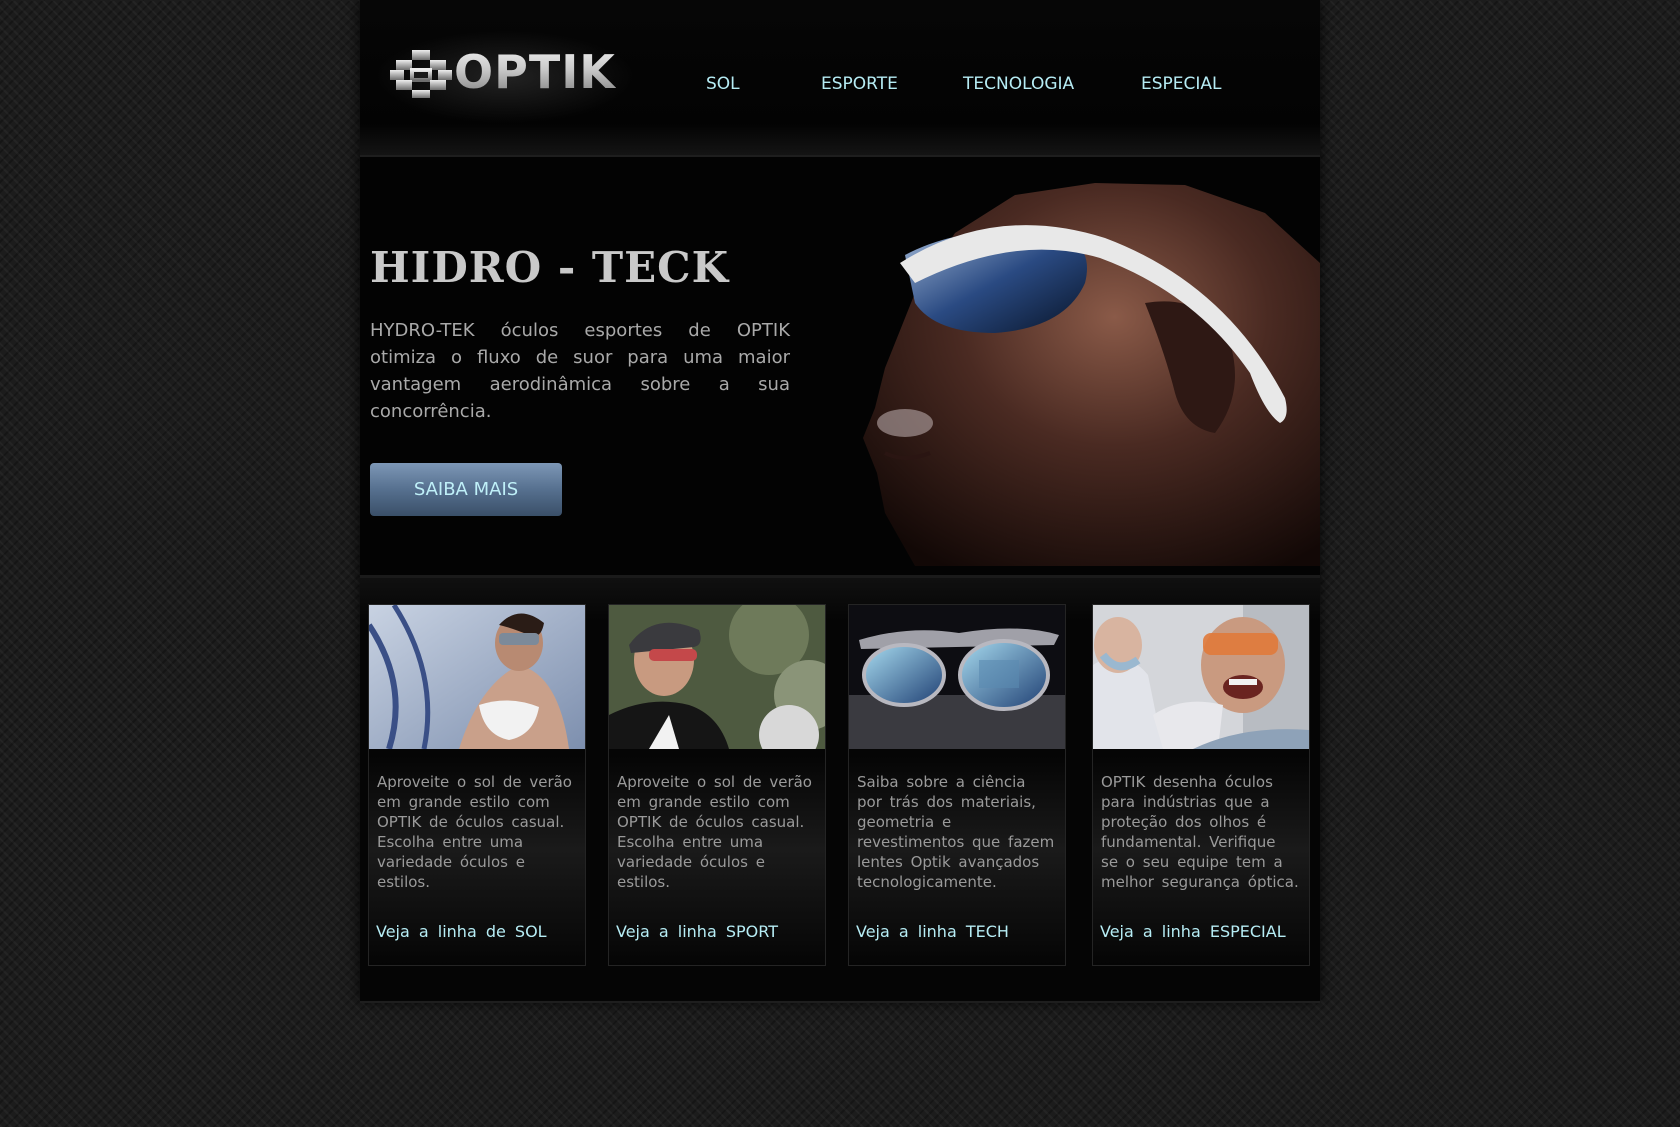  I want to click on hero-title: HIDRO - TECK, so click(550, 267).